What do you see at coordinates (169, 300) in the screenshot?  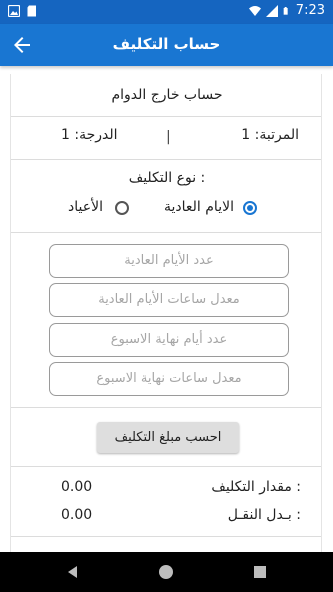 I see `regular-days-hours-input: معدل ساعات الأيام العادية` at bounding box center [169, 300].